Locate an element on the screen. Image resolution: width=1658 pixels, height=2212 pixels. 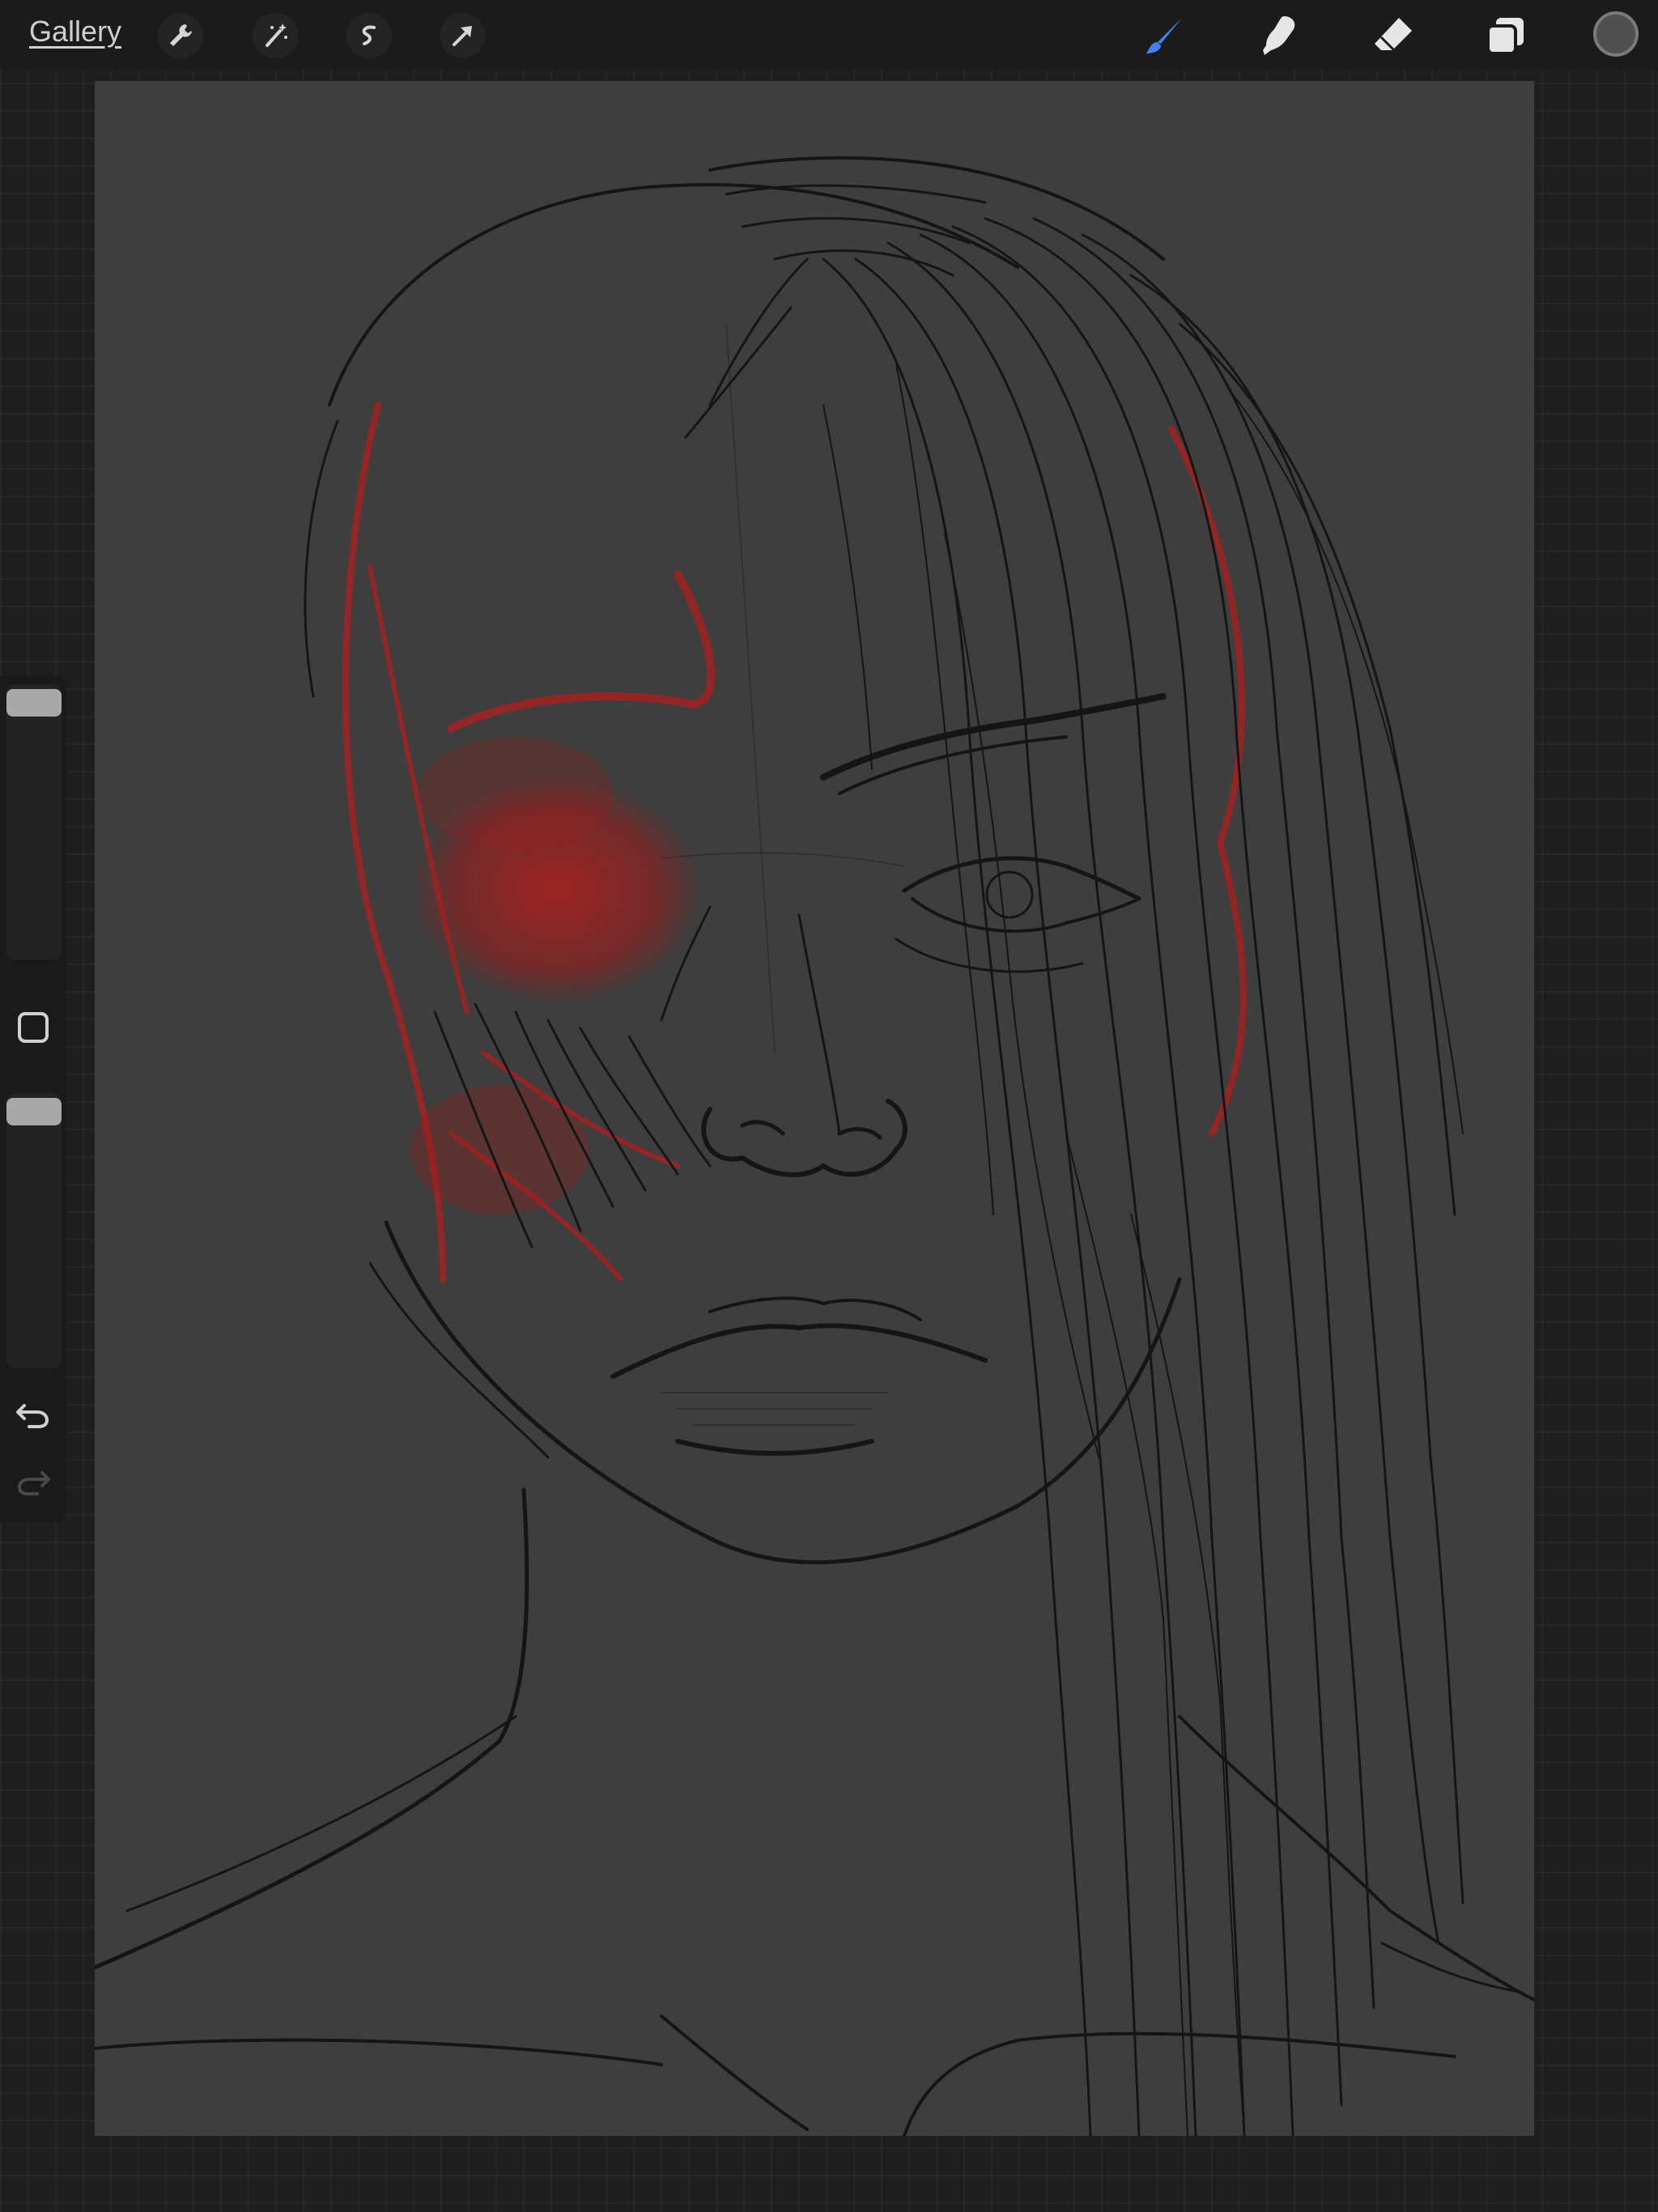
opacity-thumb is located at coordinates (34, 1112).